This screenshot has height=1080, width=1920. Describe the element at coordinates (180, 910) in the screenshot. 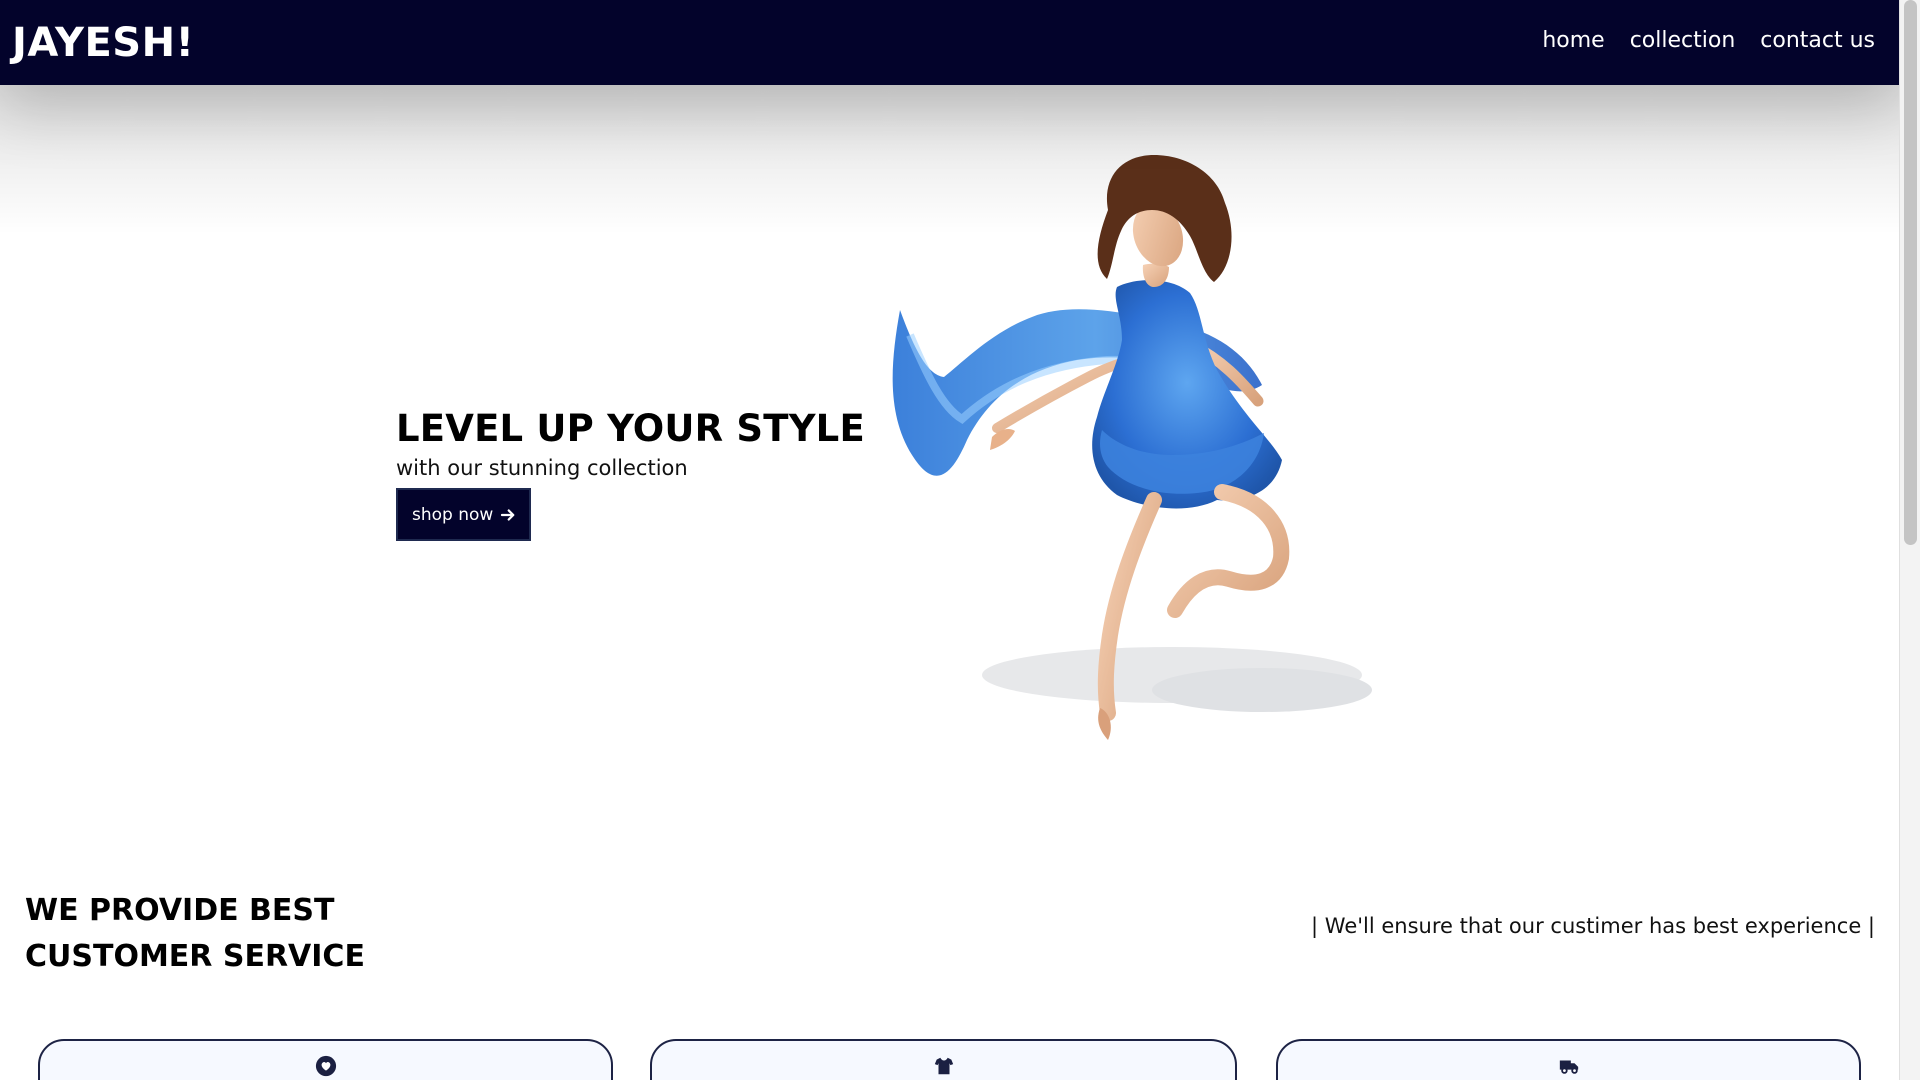

I see `service-title-line-1: WE PROVIDE BEST` at that location.